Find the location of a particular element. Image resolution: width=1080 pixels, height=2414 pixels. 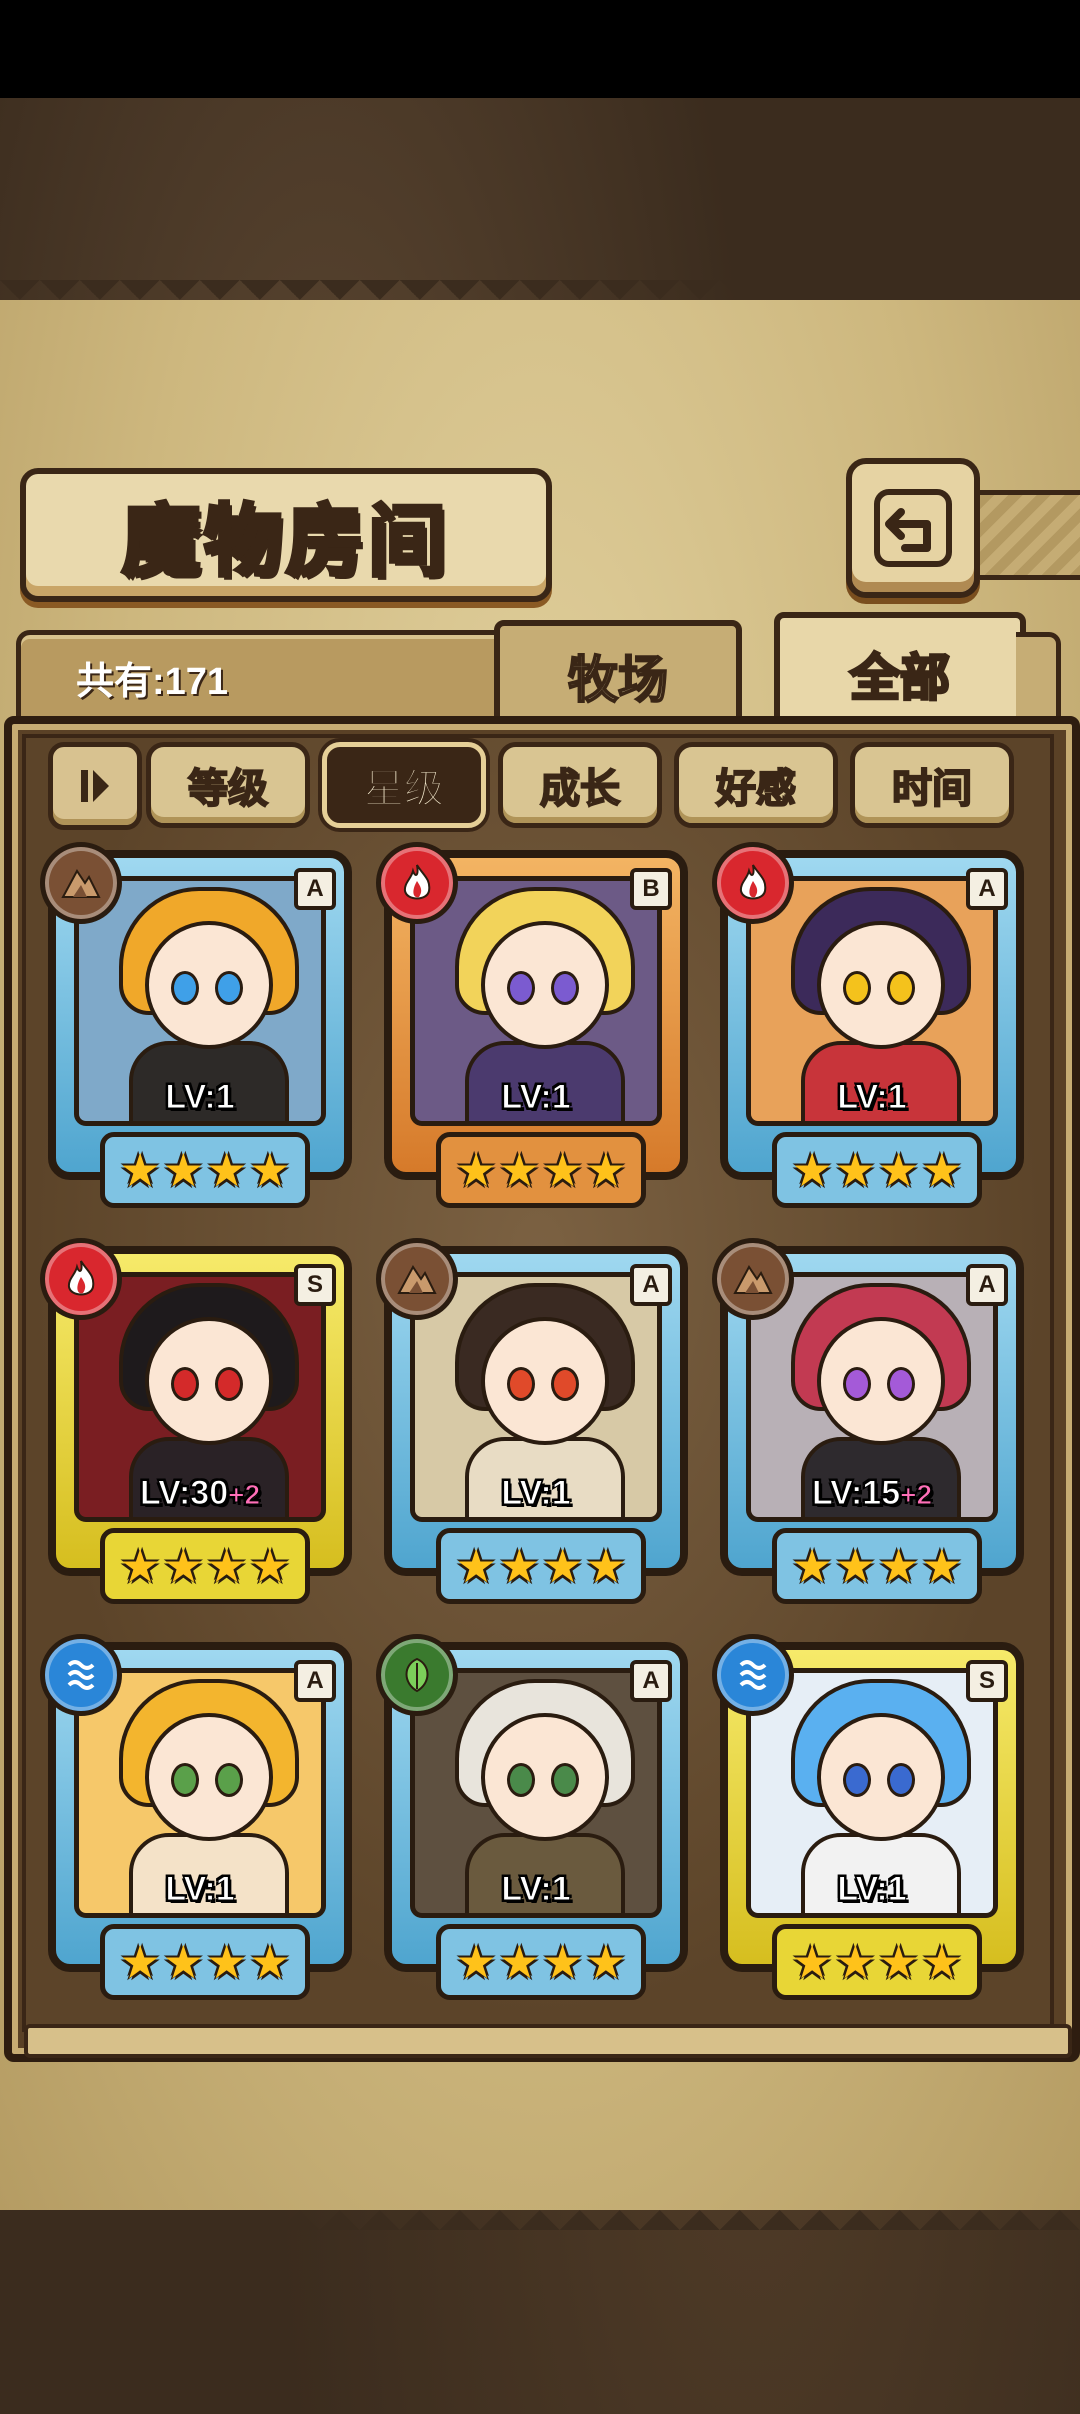

torn-edge-bottom is located at coordinates (540, 2210).